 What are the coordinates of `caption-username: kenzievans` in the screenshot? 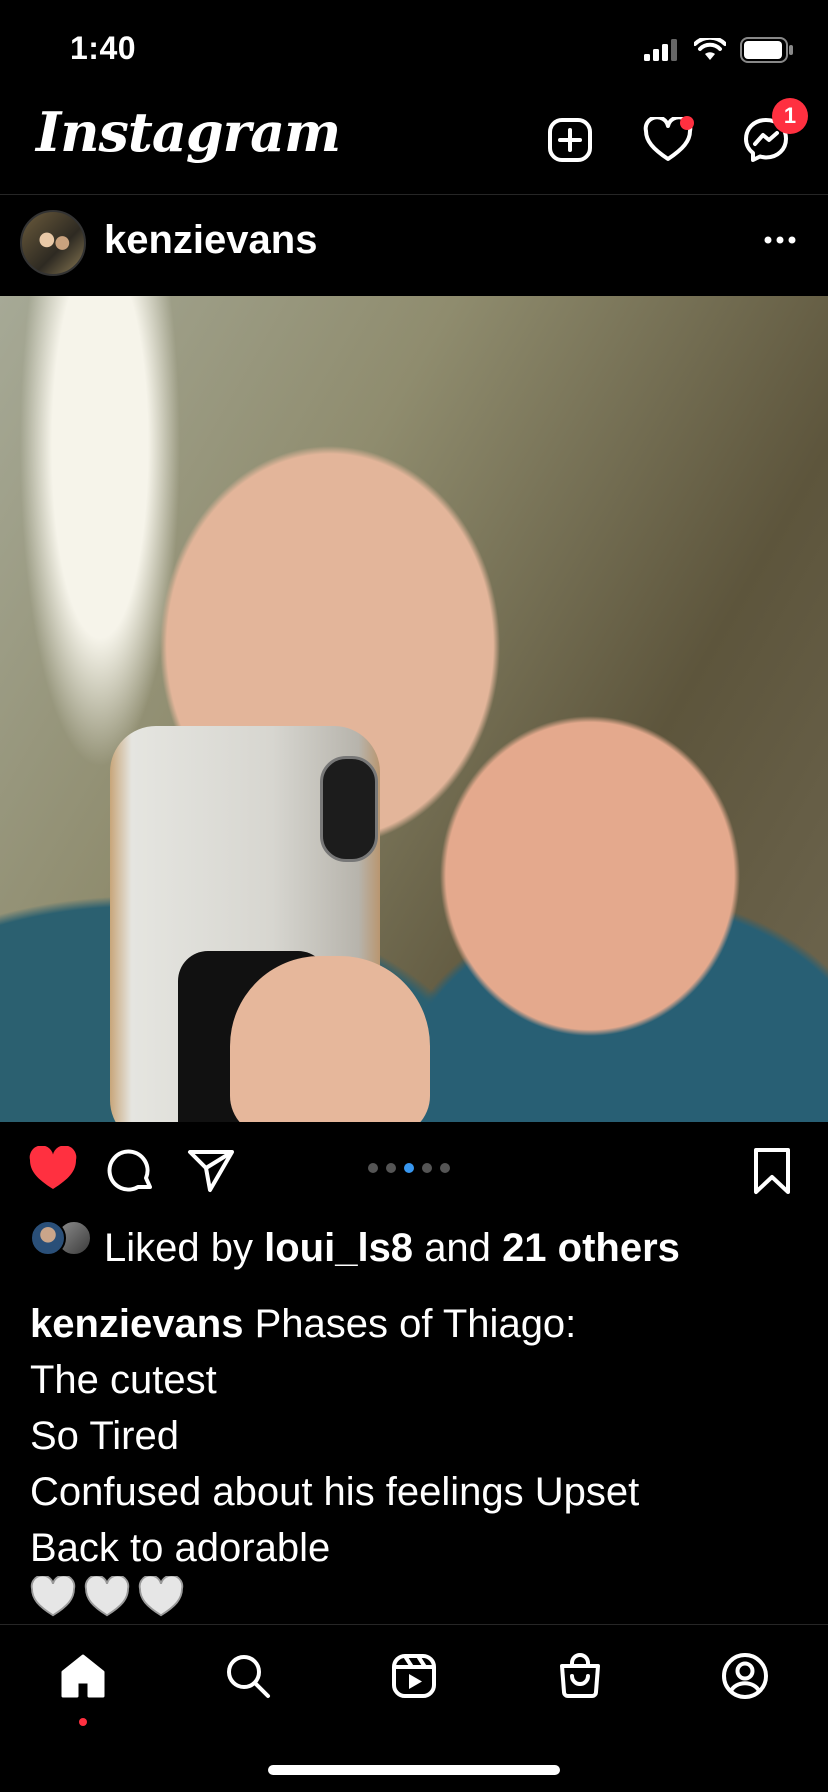 It's located at (136, 1324).